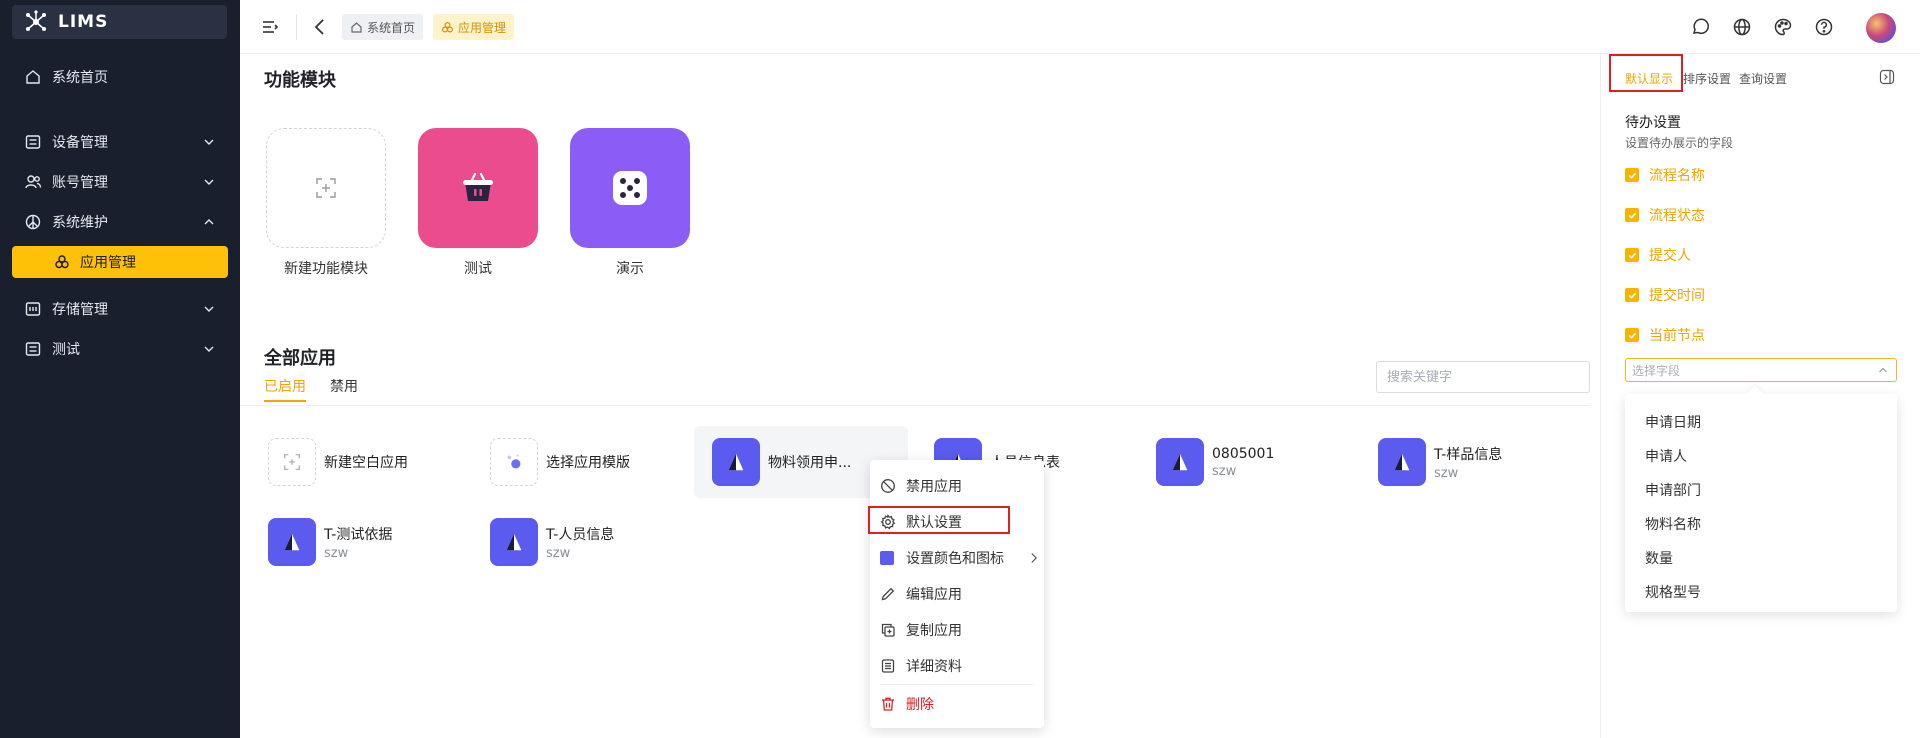 The image size is (1920, 738). I want to click on app-name: T-样品信息, so click(1468, 454).